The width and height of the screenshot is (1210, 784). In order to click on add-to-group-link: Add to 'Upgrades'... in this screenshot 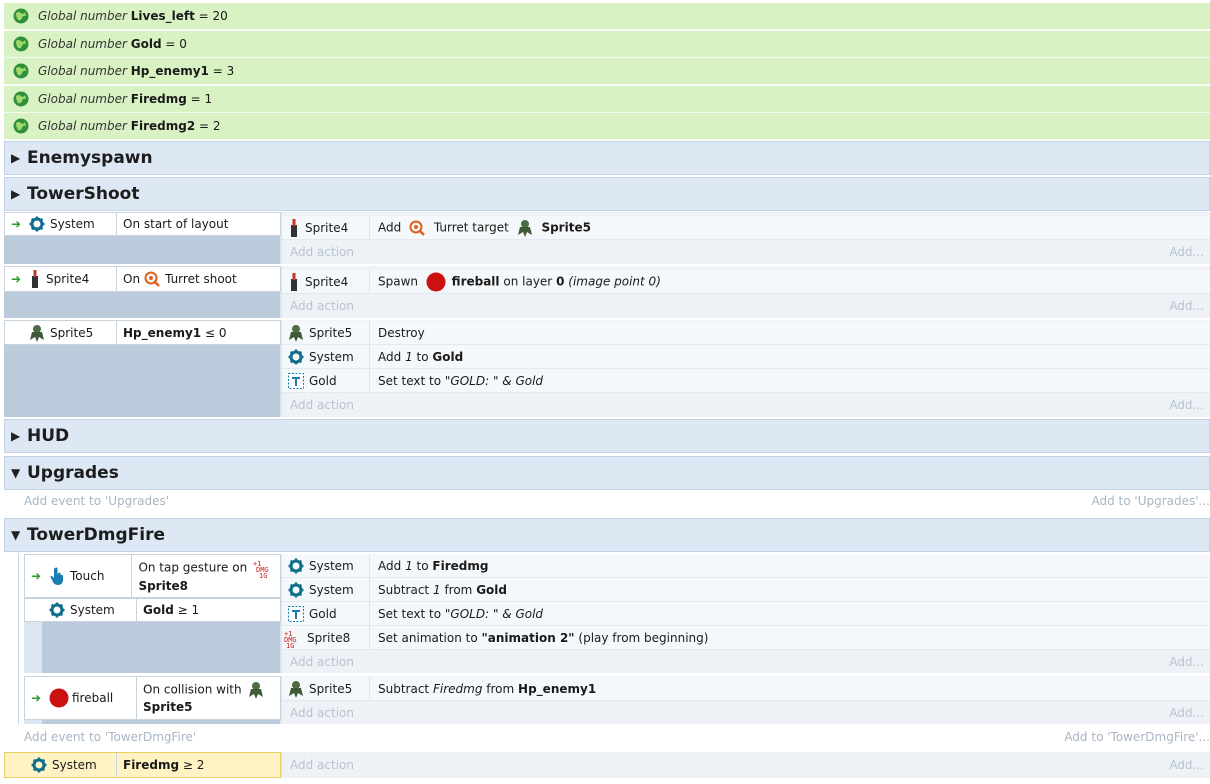, I will do `click(1150, 501)`.